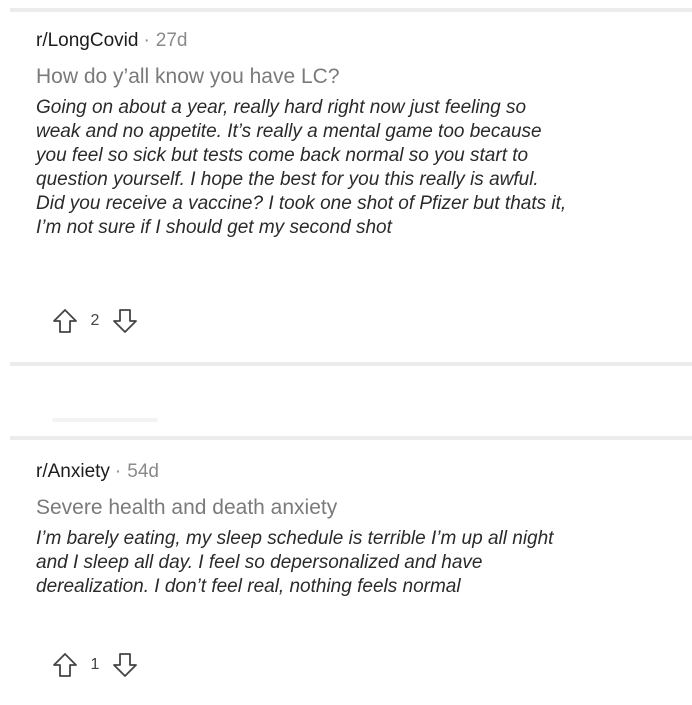 The height and width of the screenshot is (705, 692). Describe the element at coordinates (354, 41) in the screenshot. I see `post-meta: r/LongCovid · 27d` at that location.